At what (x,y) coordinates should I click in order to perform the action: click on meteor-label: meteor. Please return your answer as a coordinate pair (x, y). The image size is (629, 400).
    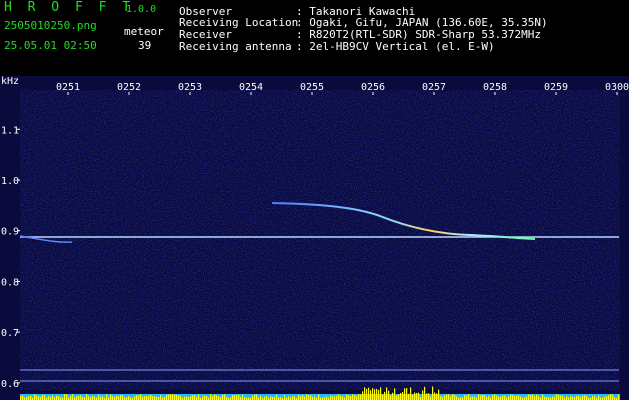
    Looking at the image, I should click on (144, 31).